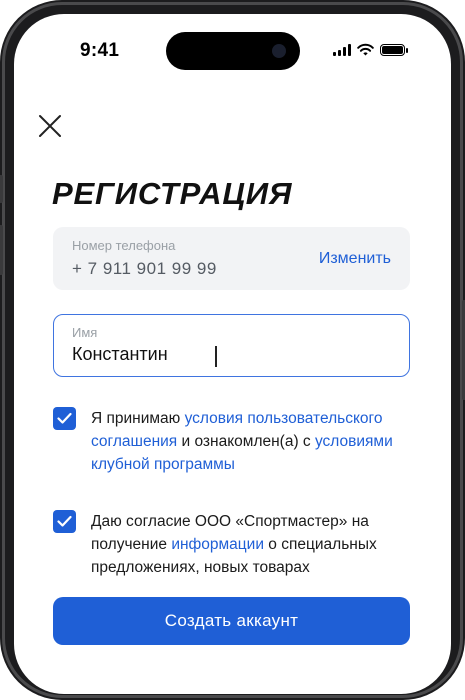 This screenshot has height=700, width=465. I want to click on phone-field-label: Номер телефона, so click(124, 245).